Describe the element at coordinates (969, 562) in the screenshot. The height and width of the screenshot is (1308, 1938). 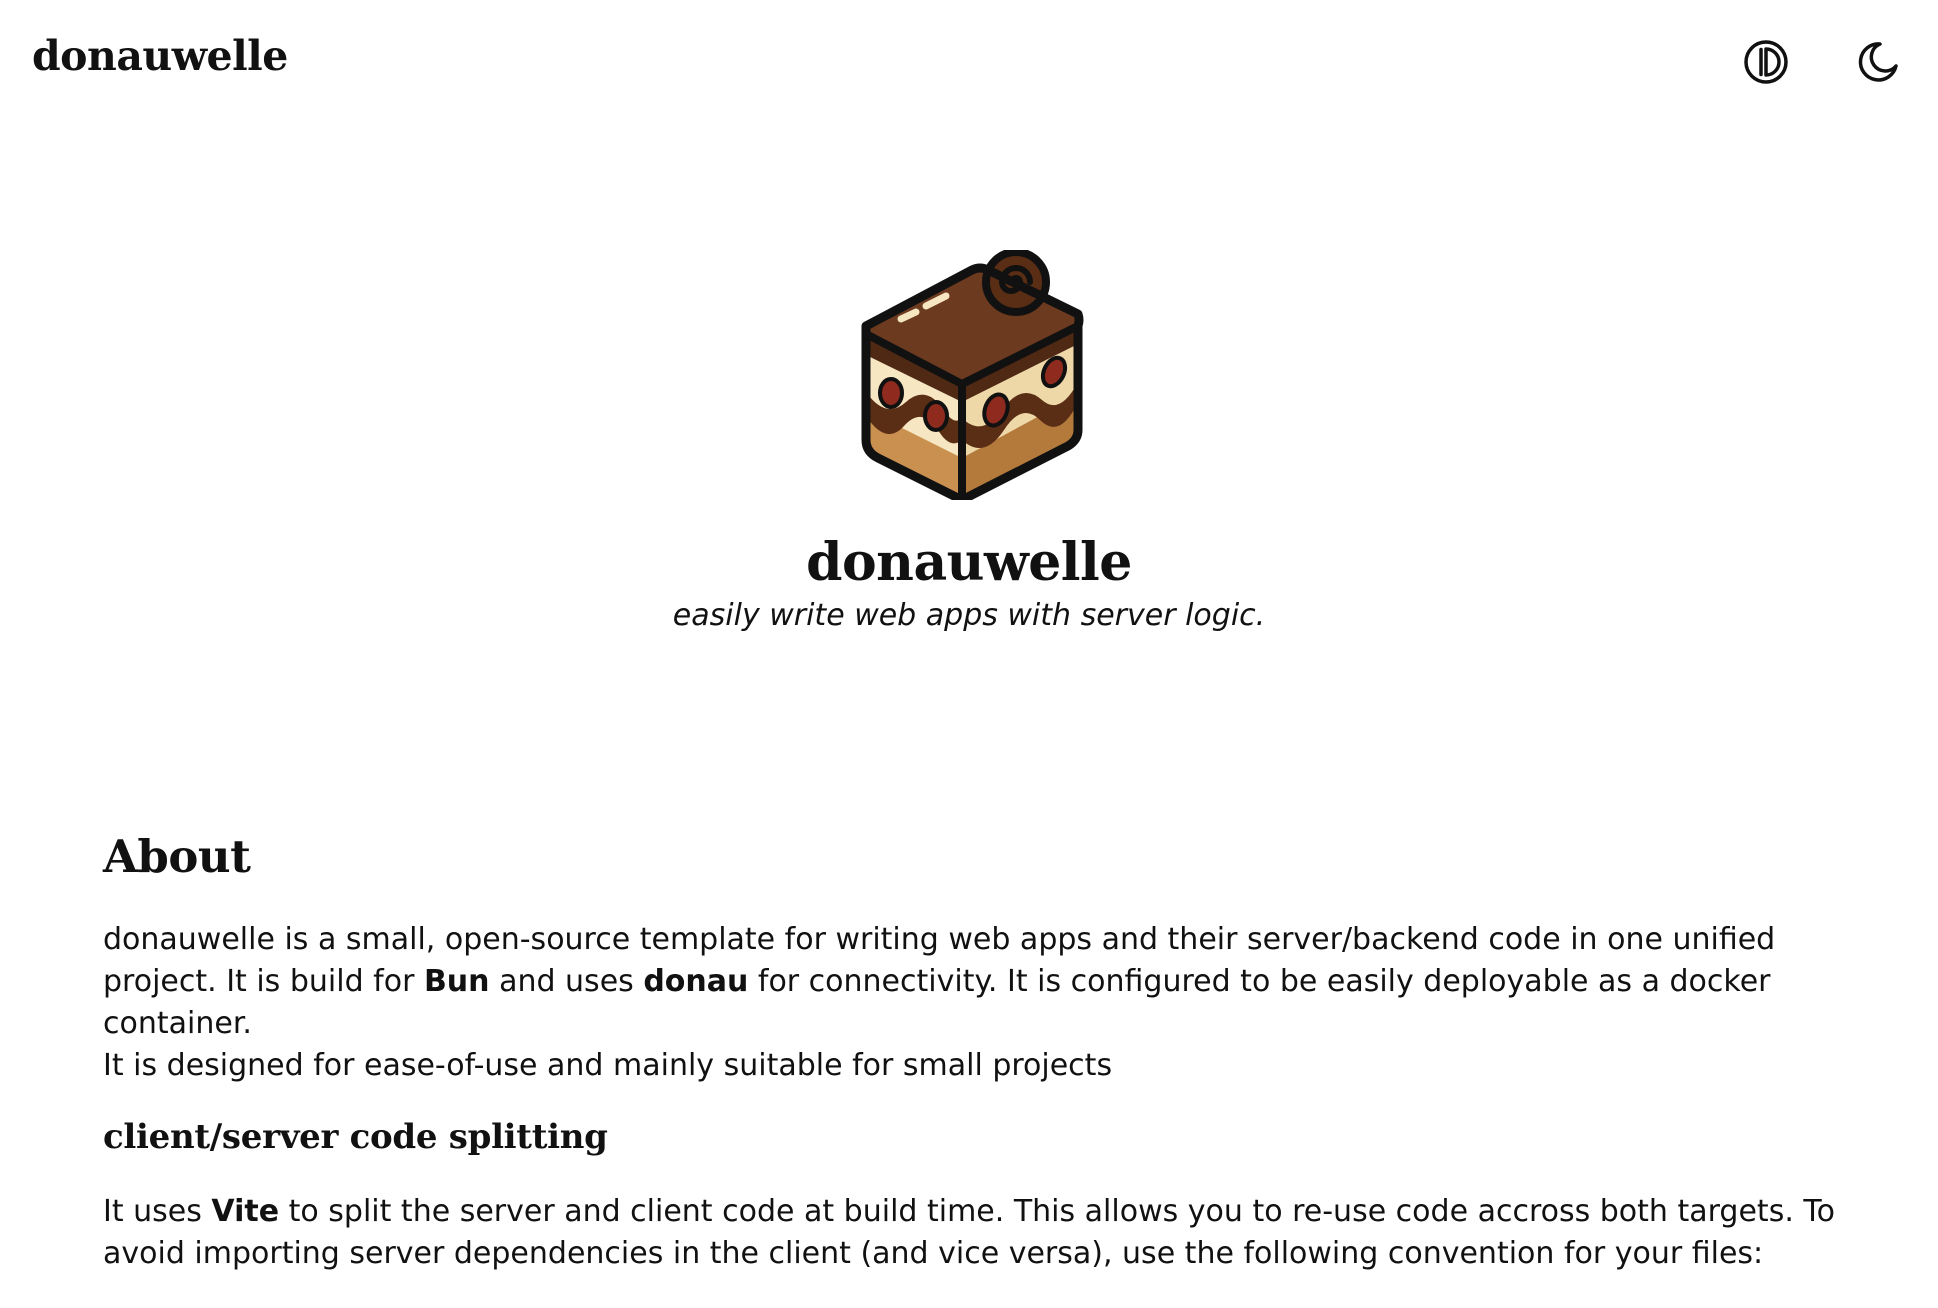
I see `hero-title: donauwelle` at that location.